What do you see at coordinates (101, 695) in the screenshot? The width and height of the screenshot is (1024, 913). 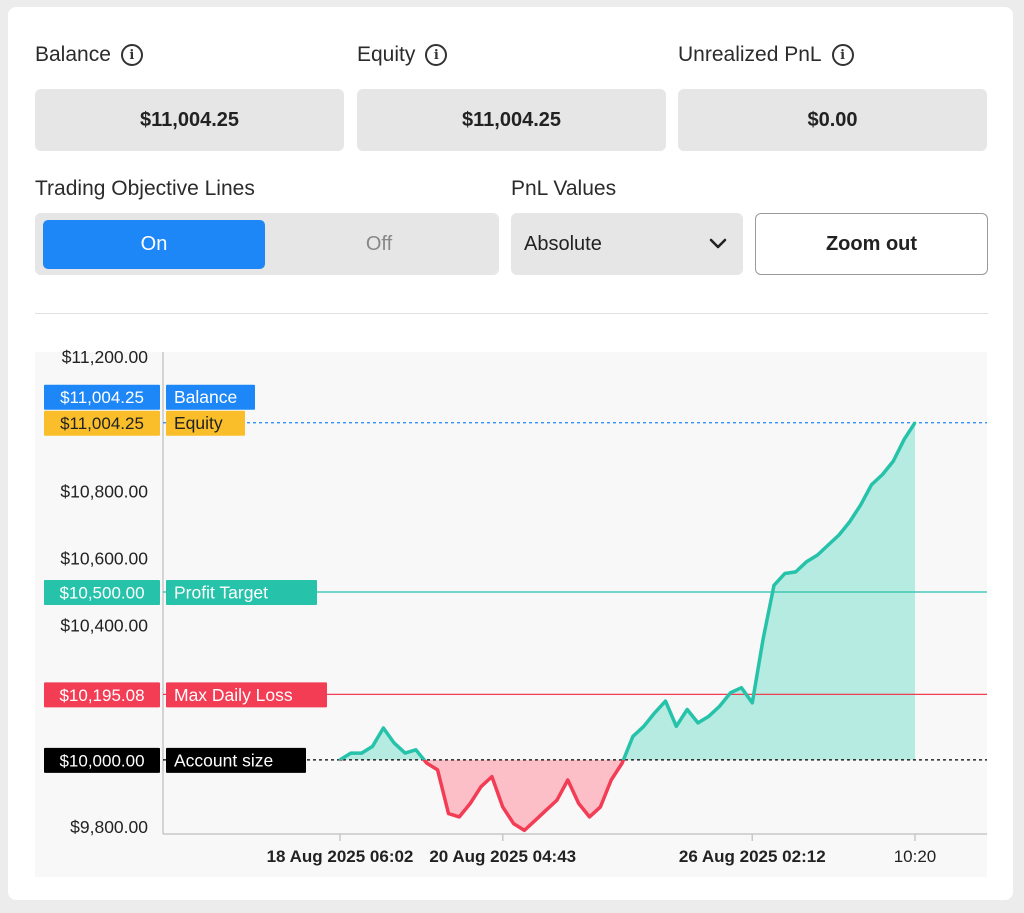 I see `max-daily-loss-price-label: $10,195.08` at bounding box center [101, 695].